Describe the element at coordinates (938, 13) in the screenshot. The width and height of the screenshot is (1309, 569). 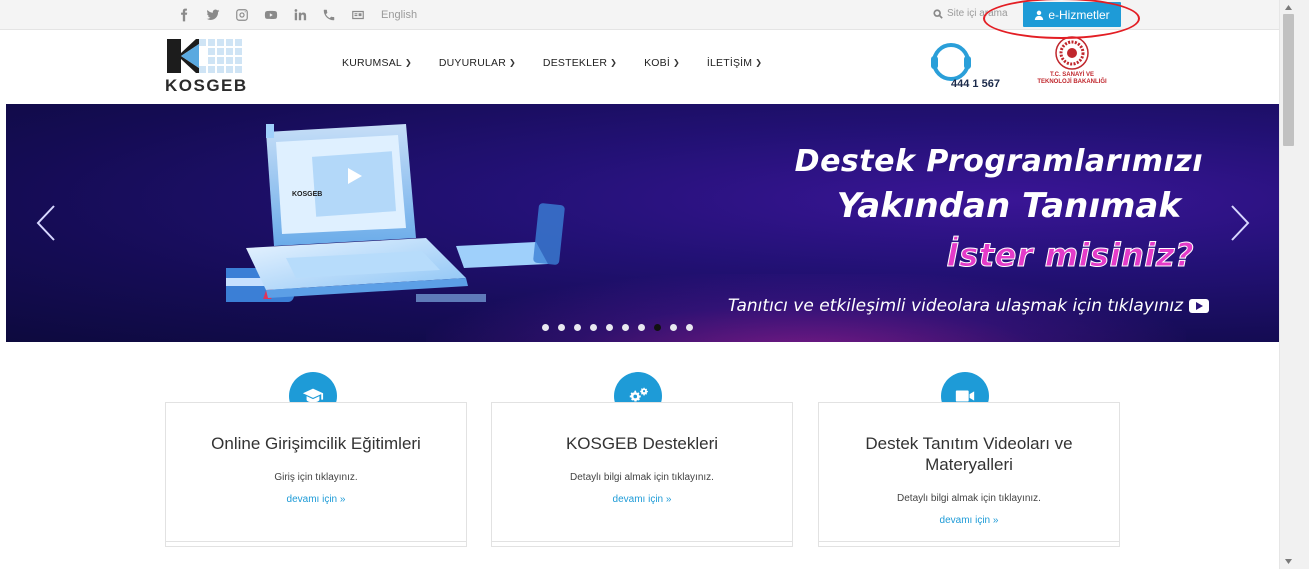
I see `search-icon` at that location.